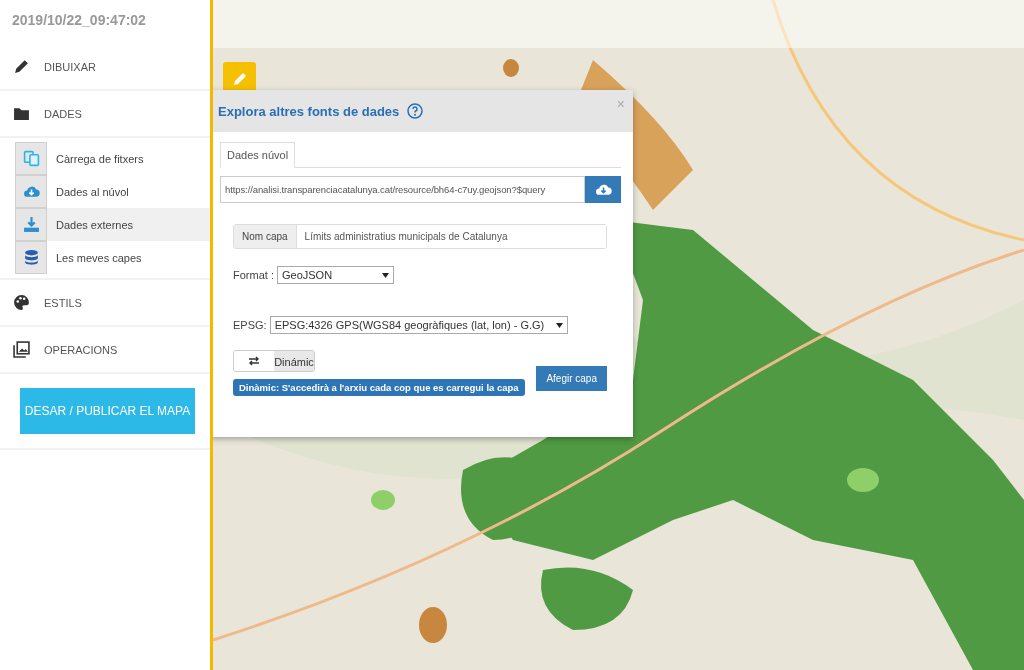  What do you see at coordinates (603, 189) in the screenshot?
I see `load-button` at bounding box center [603, 189].